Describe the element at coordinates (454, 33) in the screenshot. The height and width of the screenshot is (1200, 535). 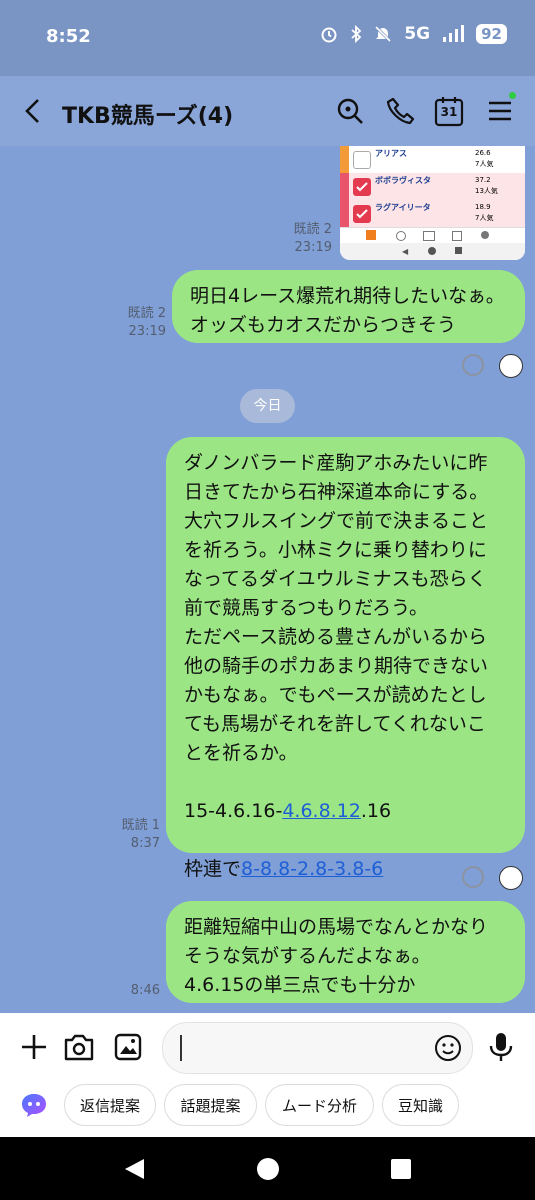
I see `signal-icon` at that location.